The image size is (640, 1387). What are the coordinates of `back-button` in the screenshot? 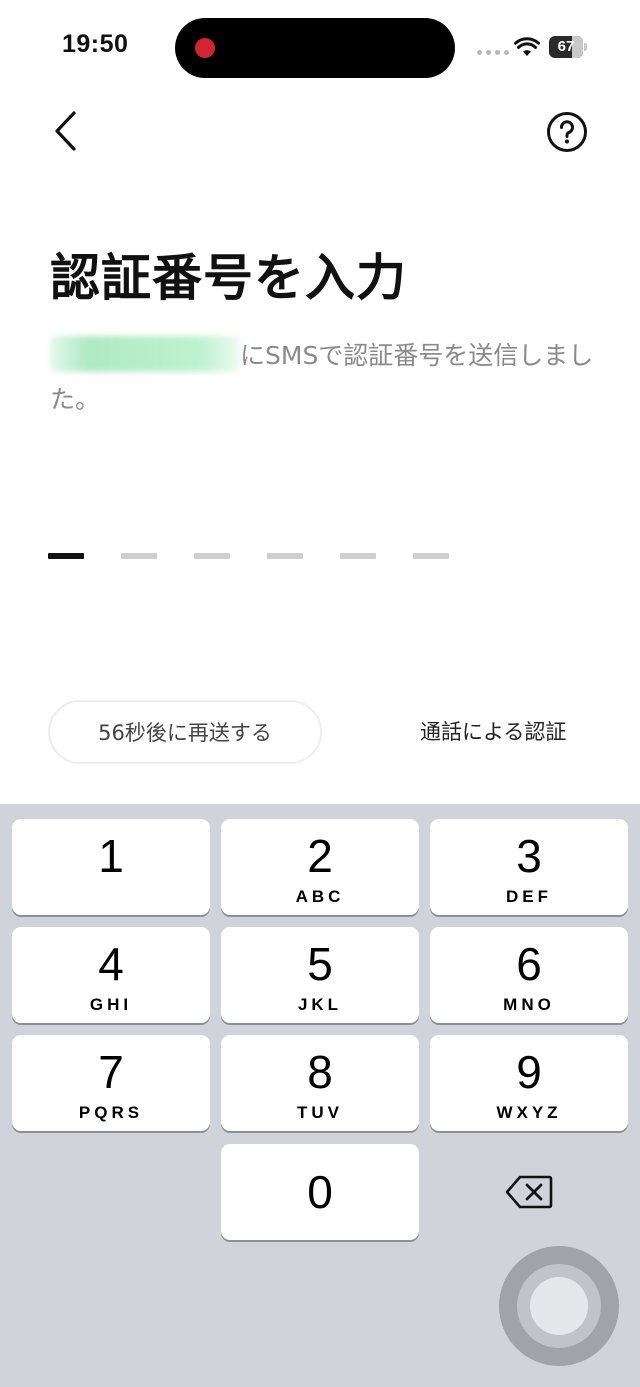 It's located at (65, 131).